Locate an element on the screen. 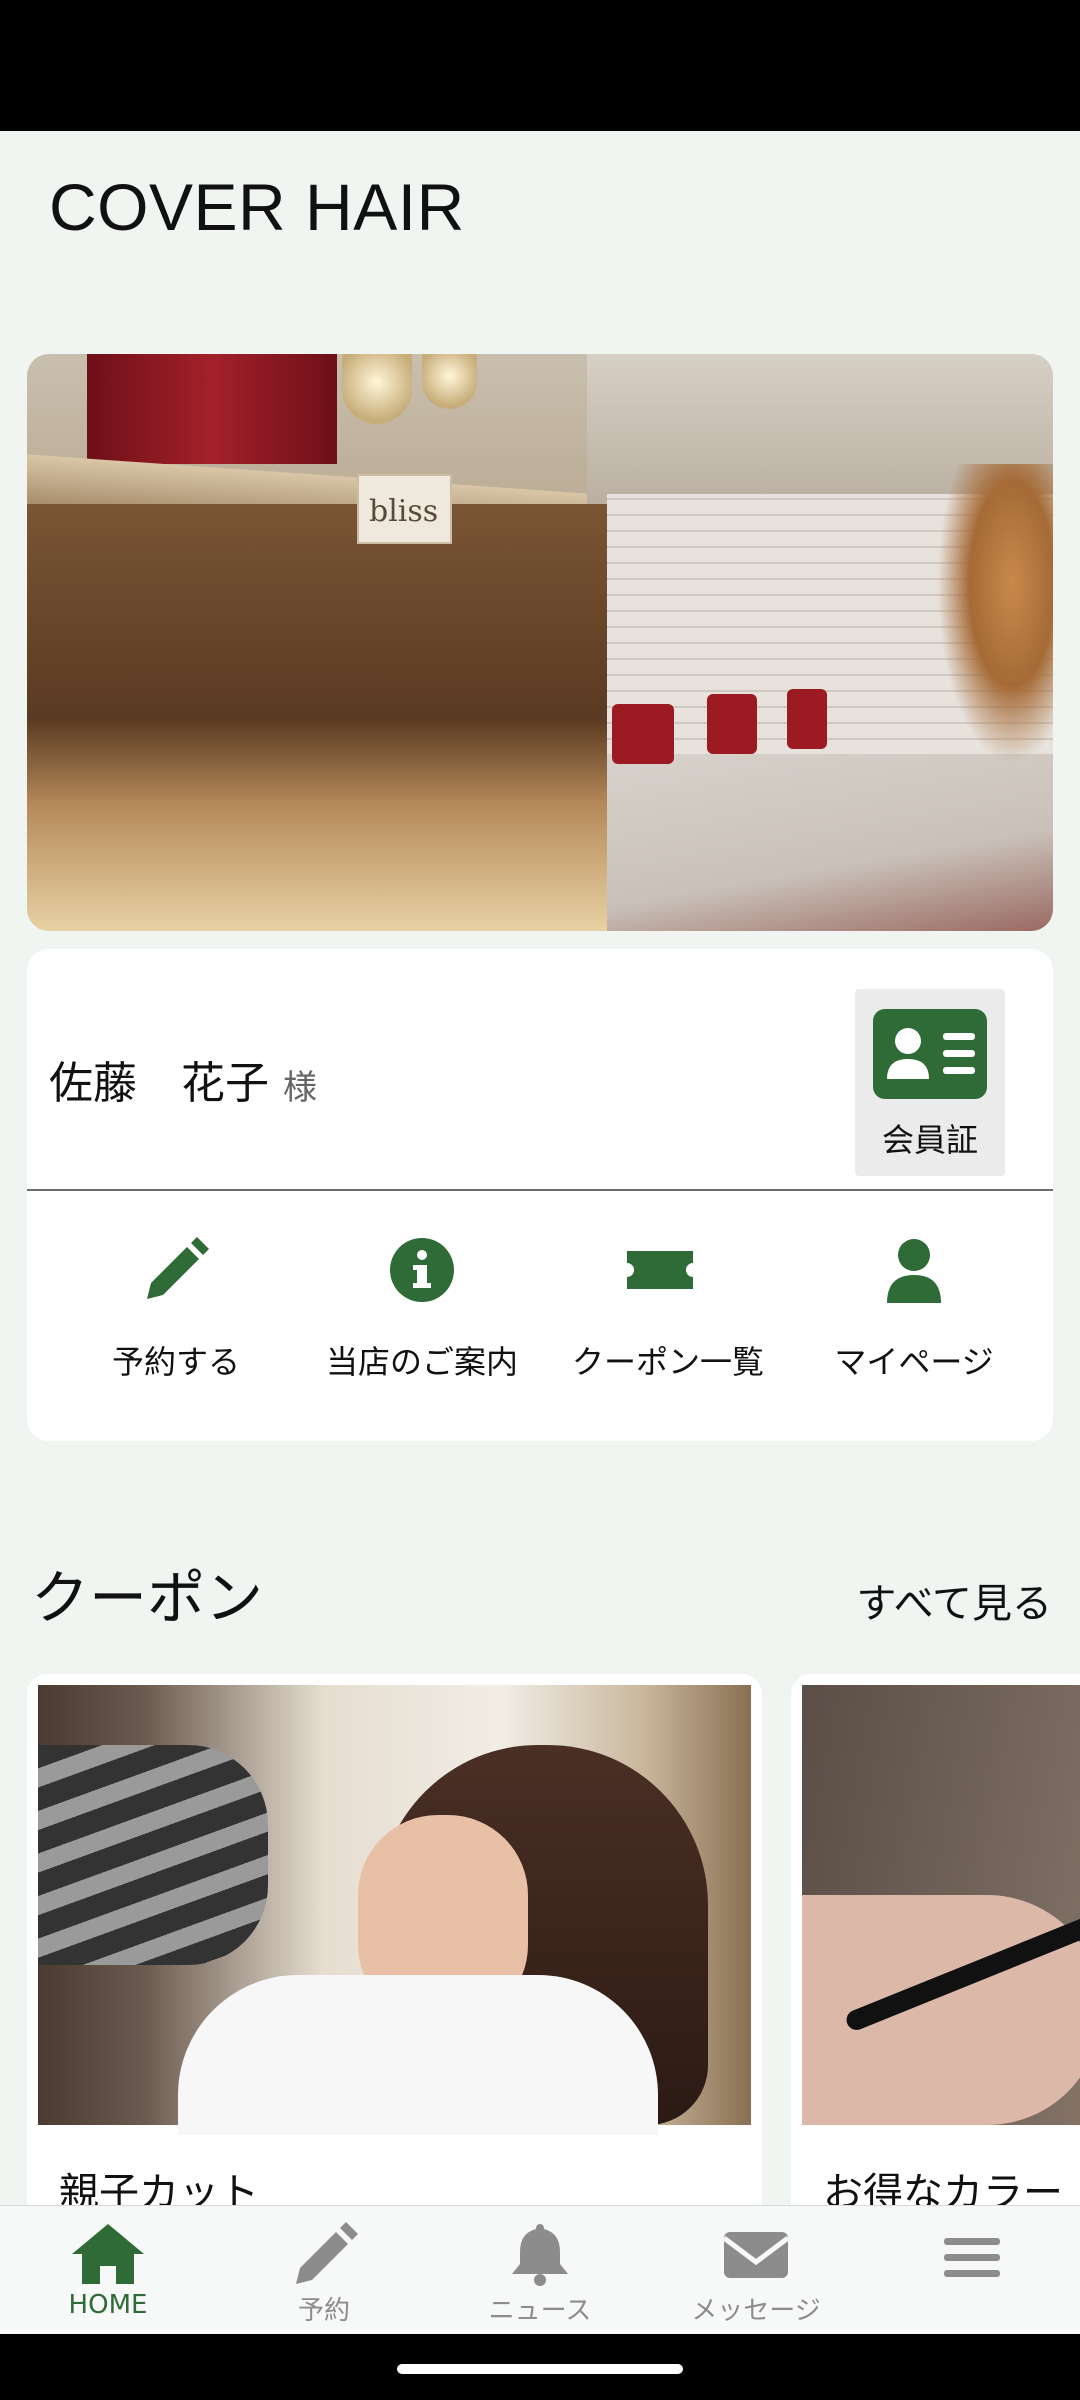 Image resolution: width=1080 pixels, height=2400 pixels. nav-reserve: 予約 is located at coordinates (324, 2270).